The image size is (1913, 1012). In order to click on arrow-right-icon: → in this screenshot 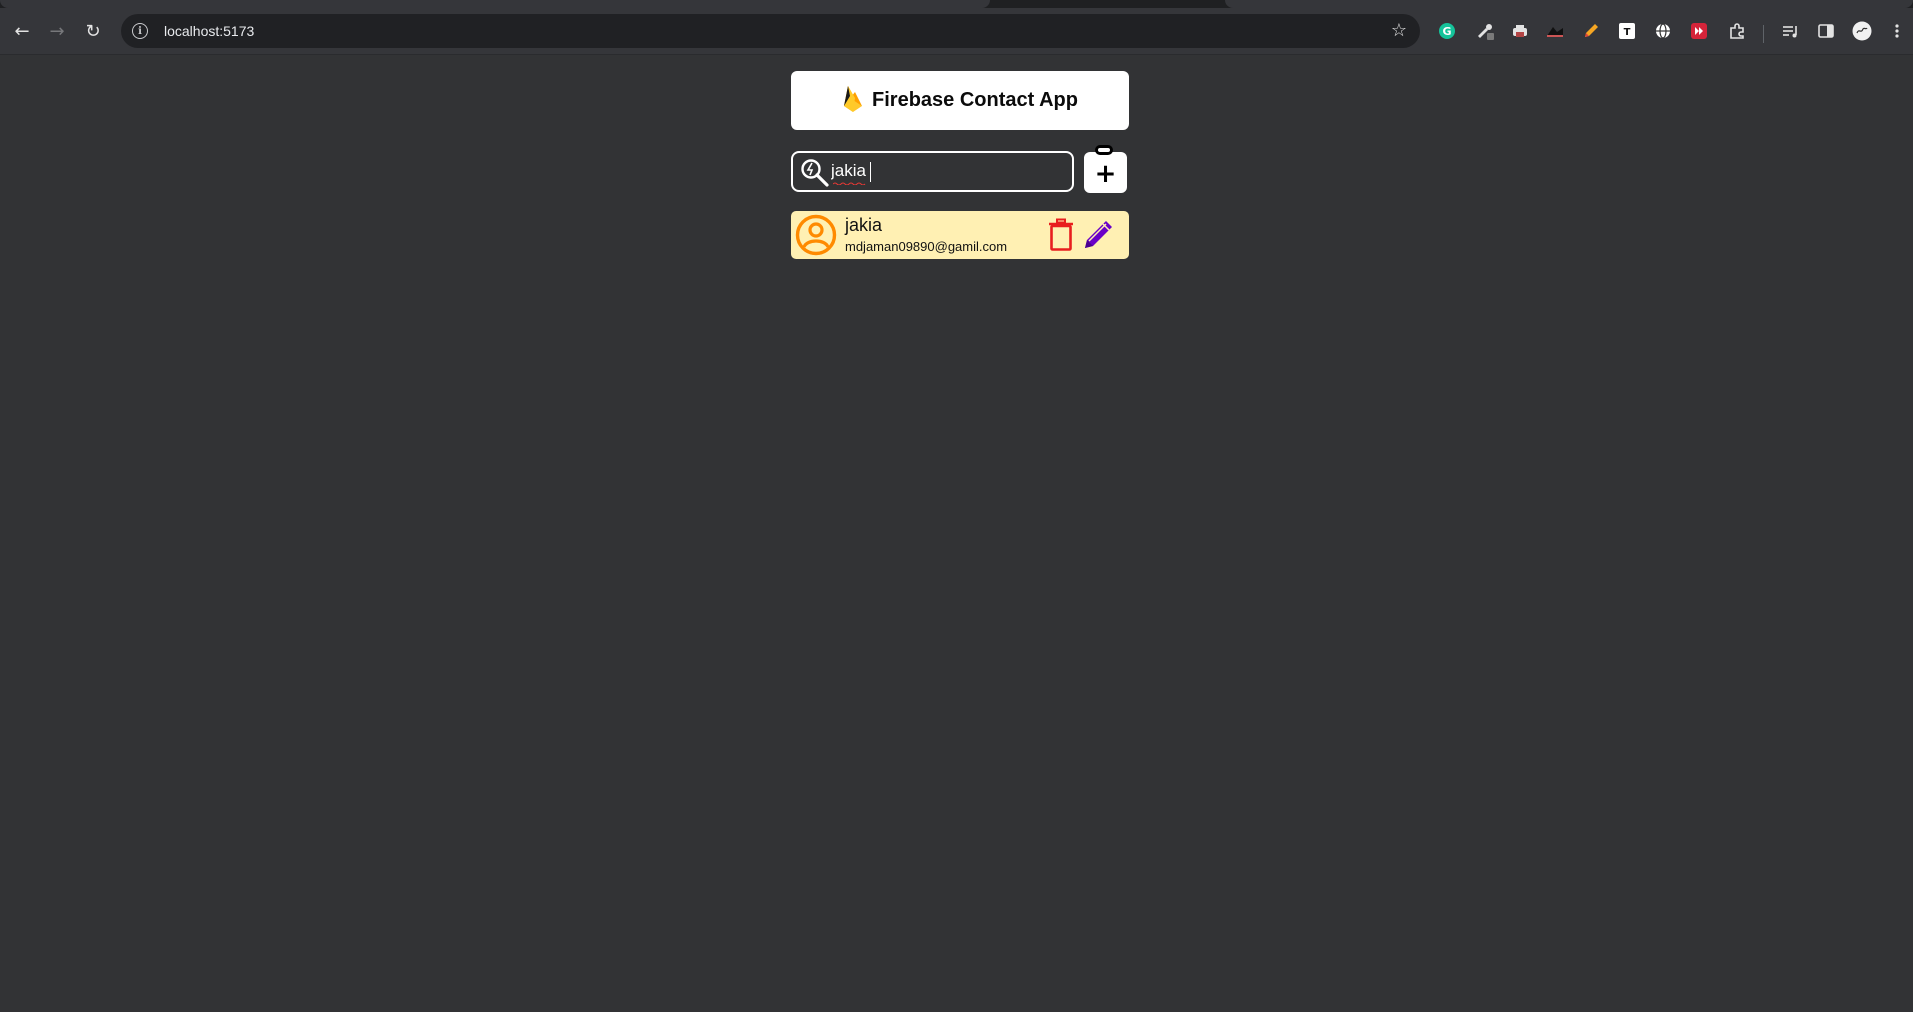, I will do `click(57, 31)`.